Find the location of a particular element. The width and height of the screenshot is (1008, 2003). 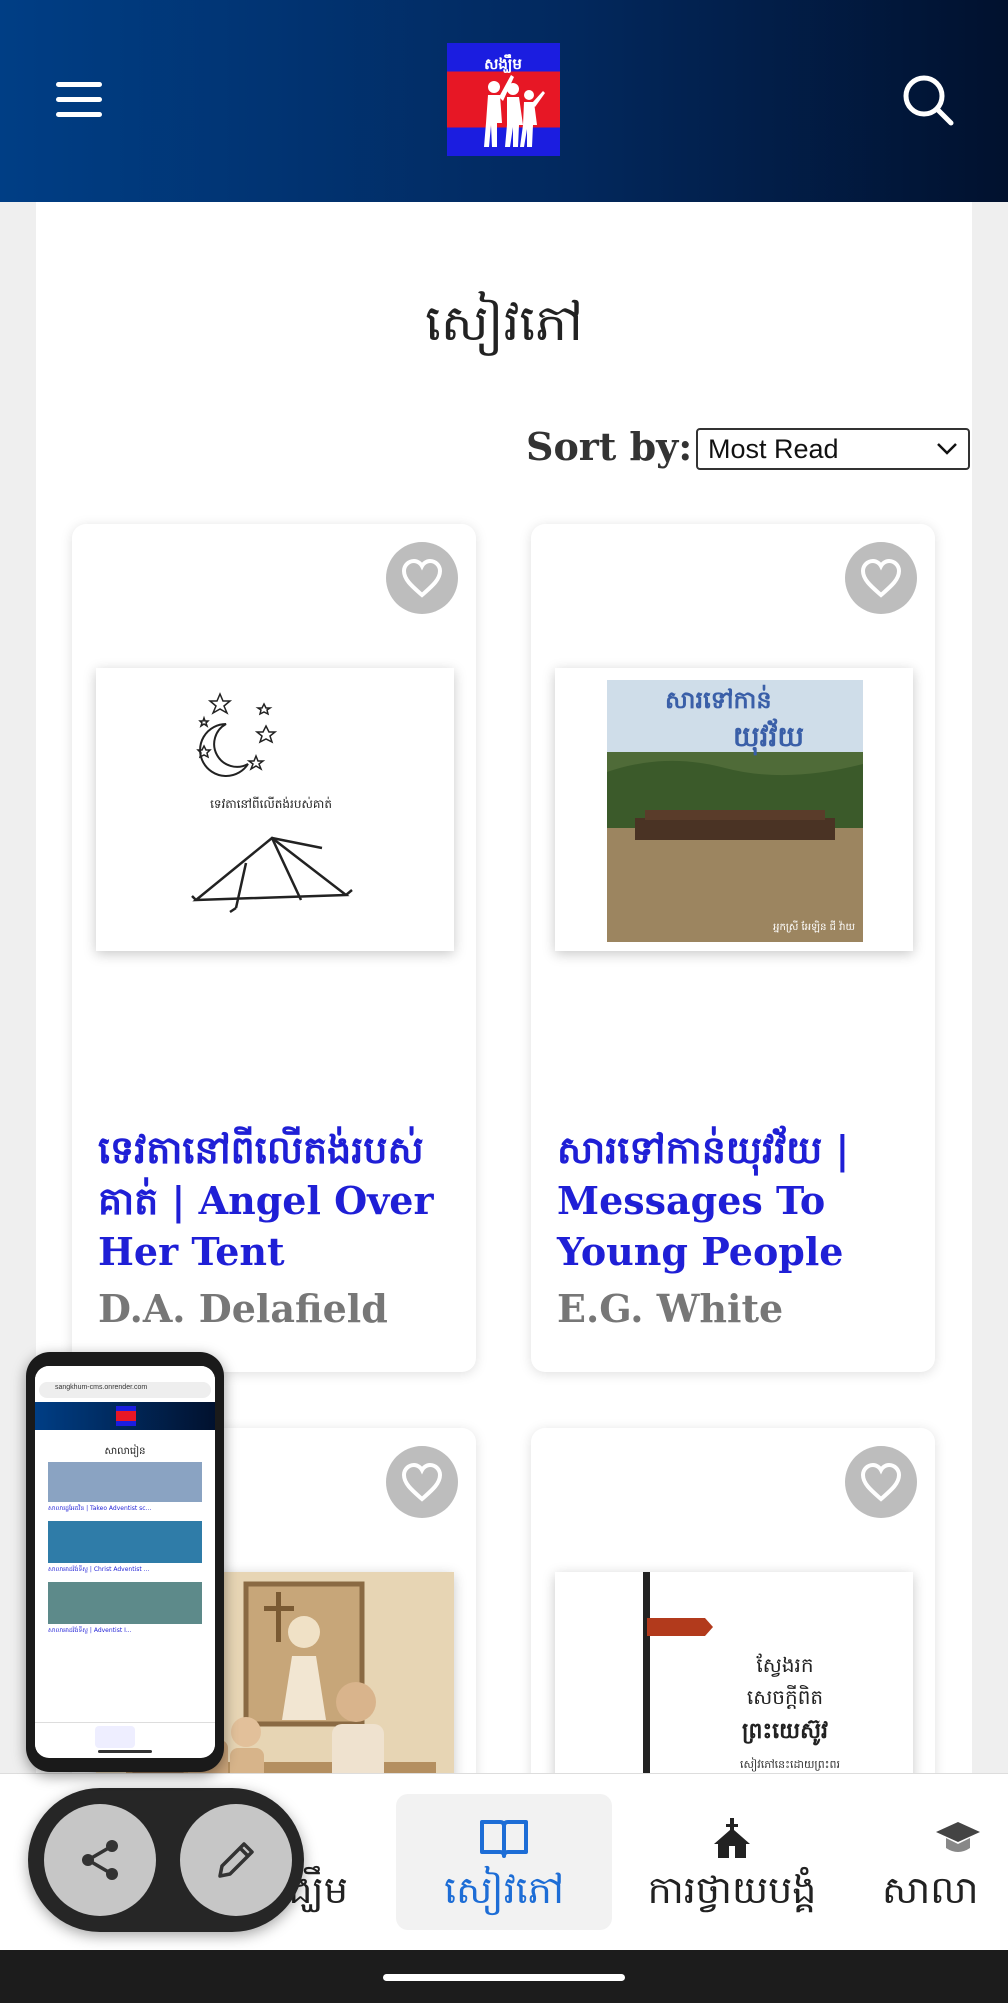

sort-selected-value: Most Read is located at coordinates (773, 449).